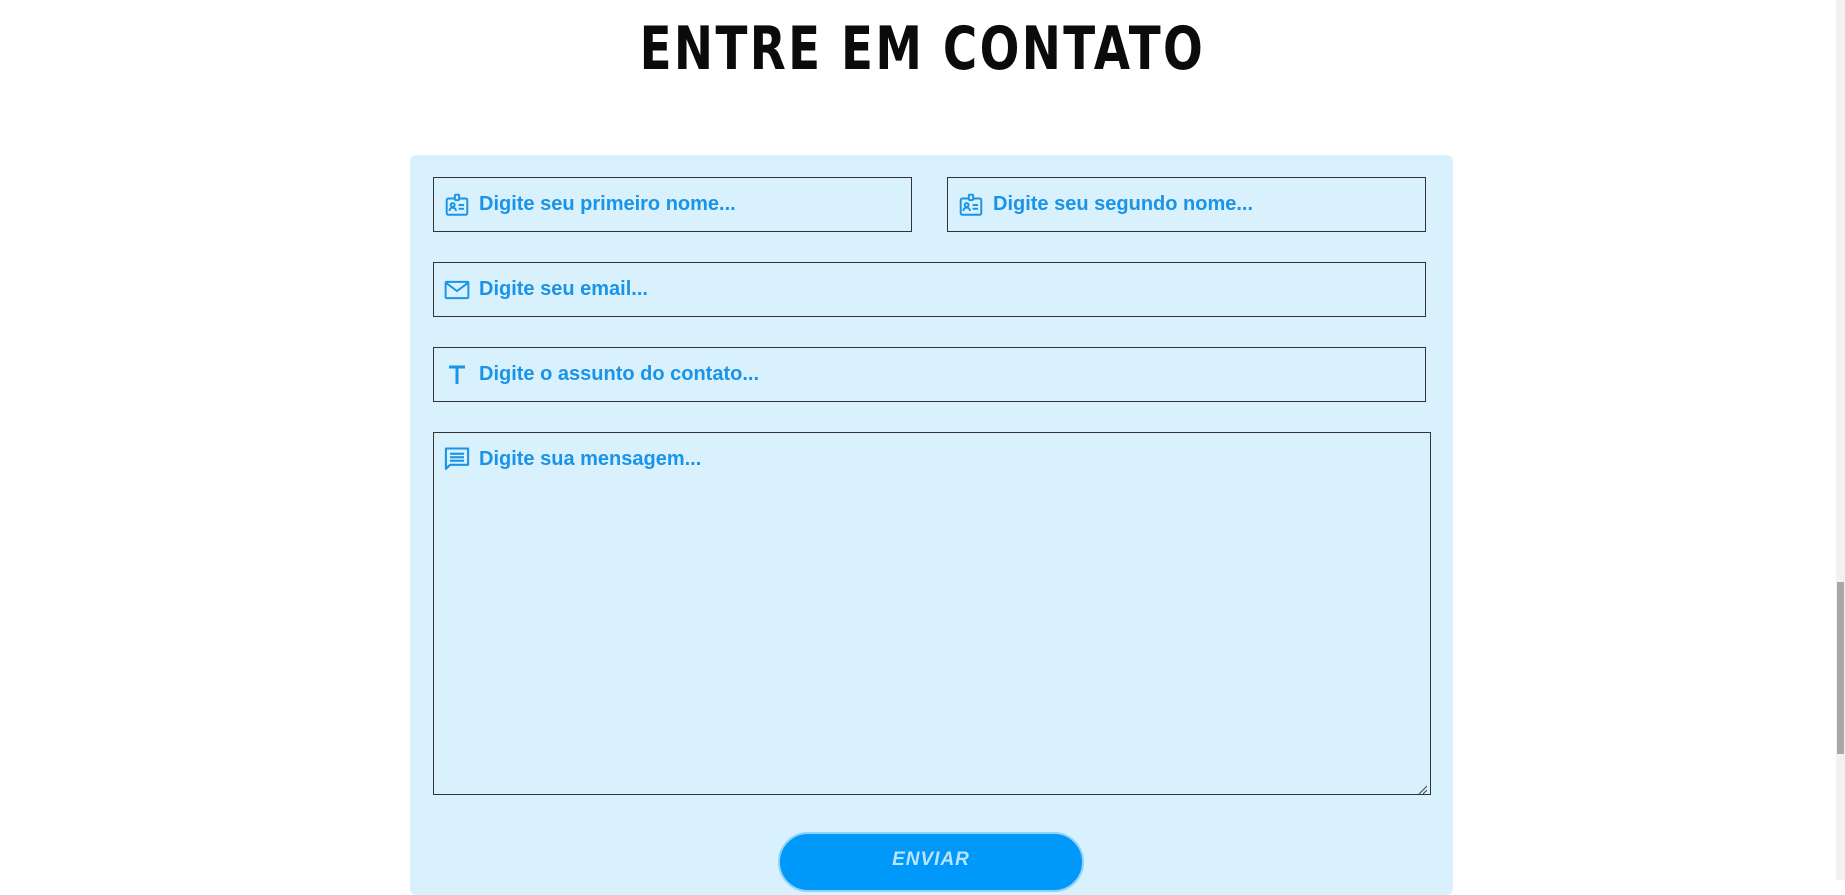  Describe the element at coordinates (457, 290) in the screenshot. I see `envelope-icon` at that location.